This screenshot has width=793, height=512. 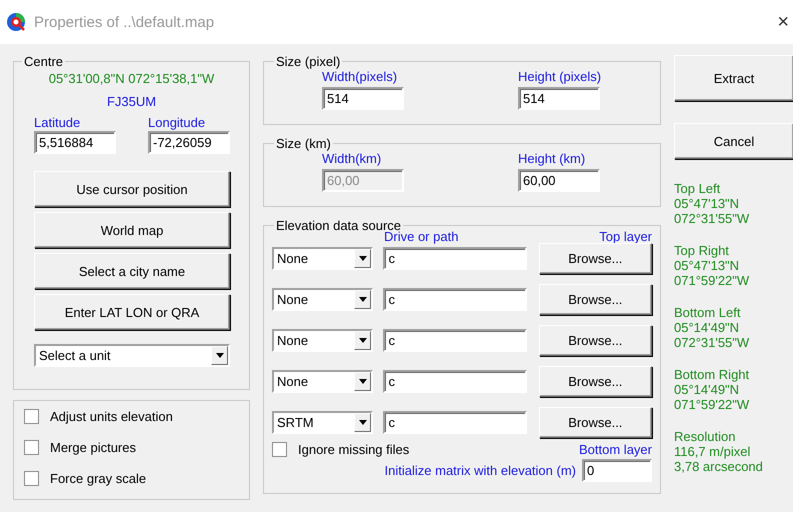 I want to click on corner-coordinates: Bottom Left 05°14'49"N 072°31'55"W, so click(x=712, y=327).